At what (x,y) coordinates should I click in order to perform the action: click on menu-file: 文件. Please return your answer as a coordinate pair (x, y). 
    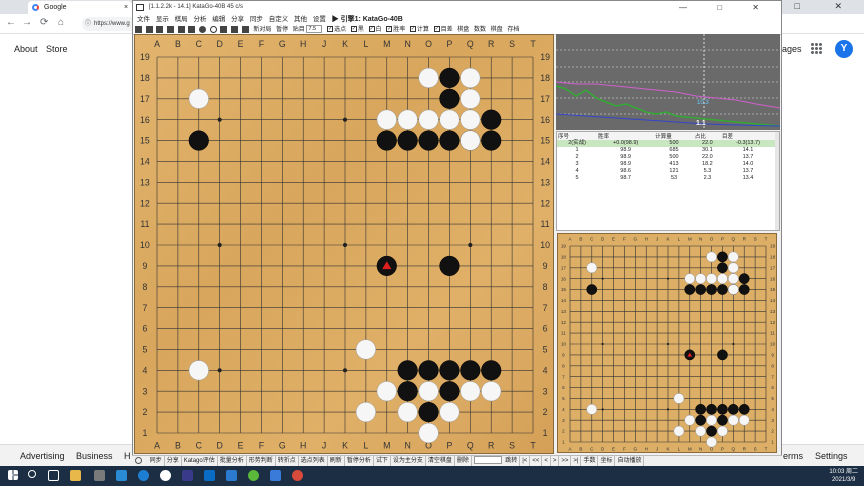
    Looking at the image, I should click on (143, 19).